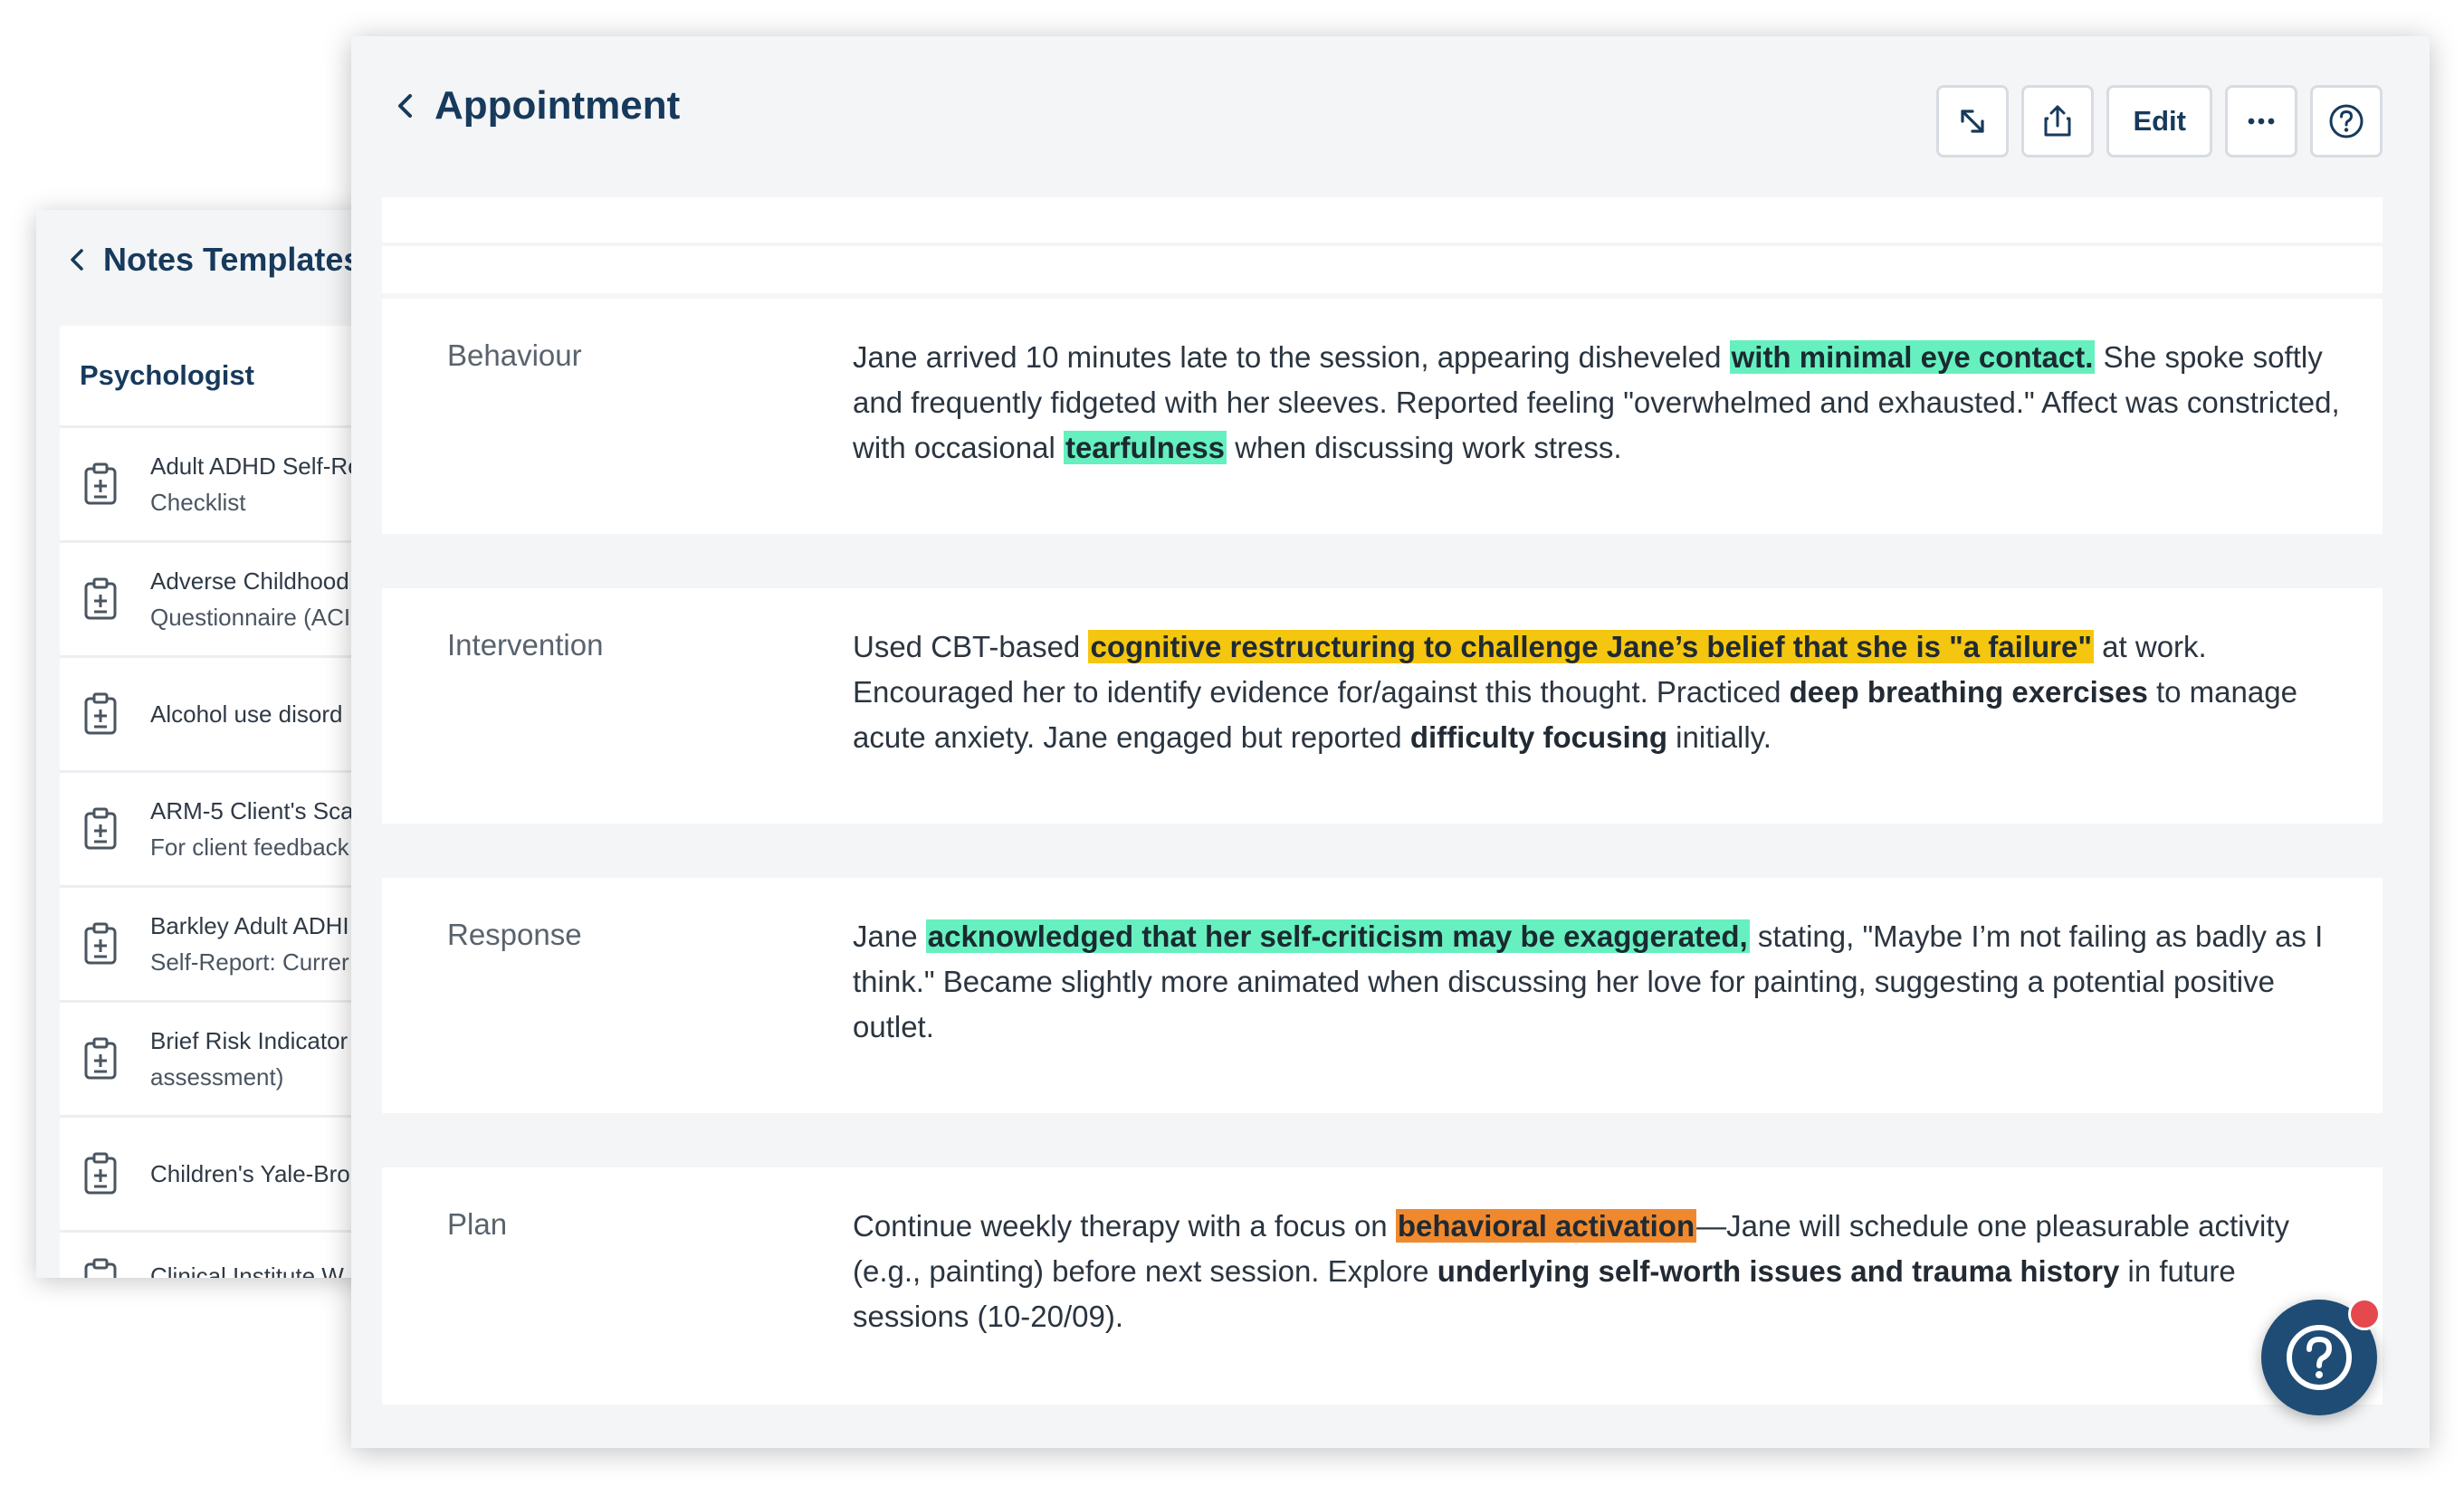 Image resolution: width=2464 pixels, height=1486 pixels. I want to click on page-title: Appointment, so click(558, 105).